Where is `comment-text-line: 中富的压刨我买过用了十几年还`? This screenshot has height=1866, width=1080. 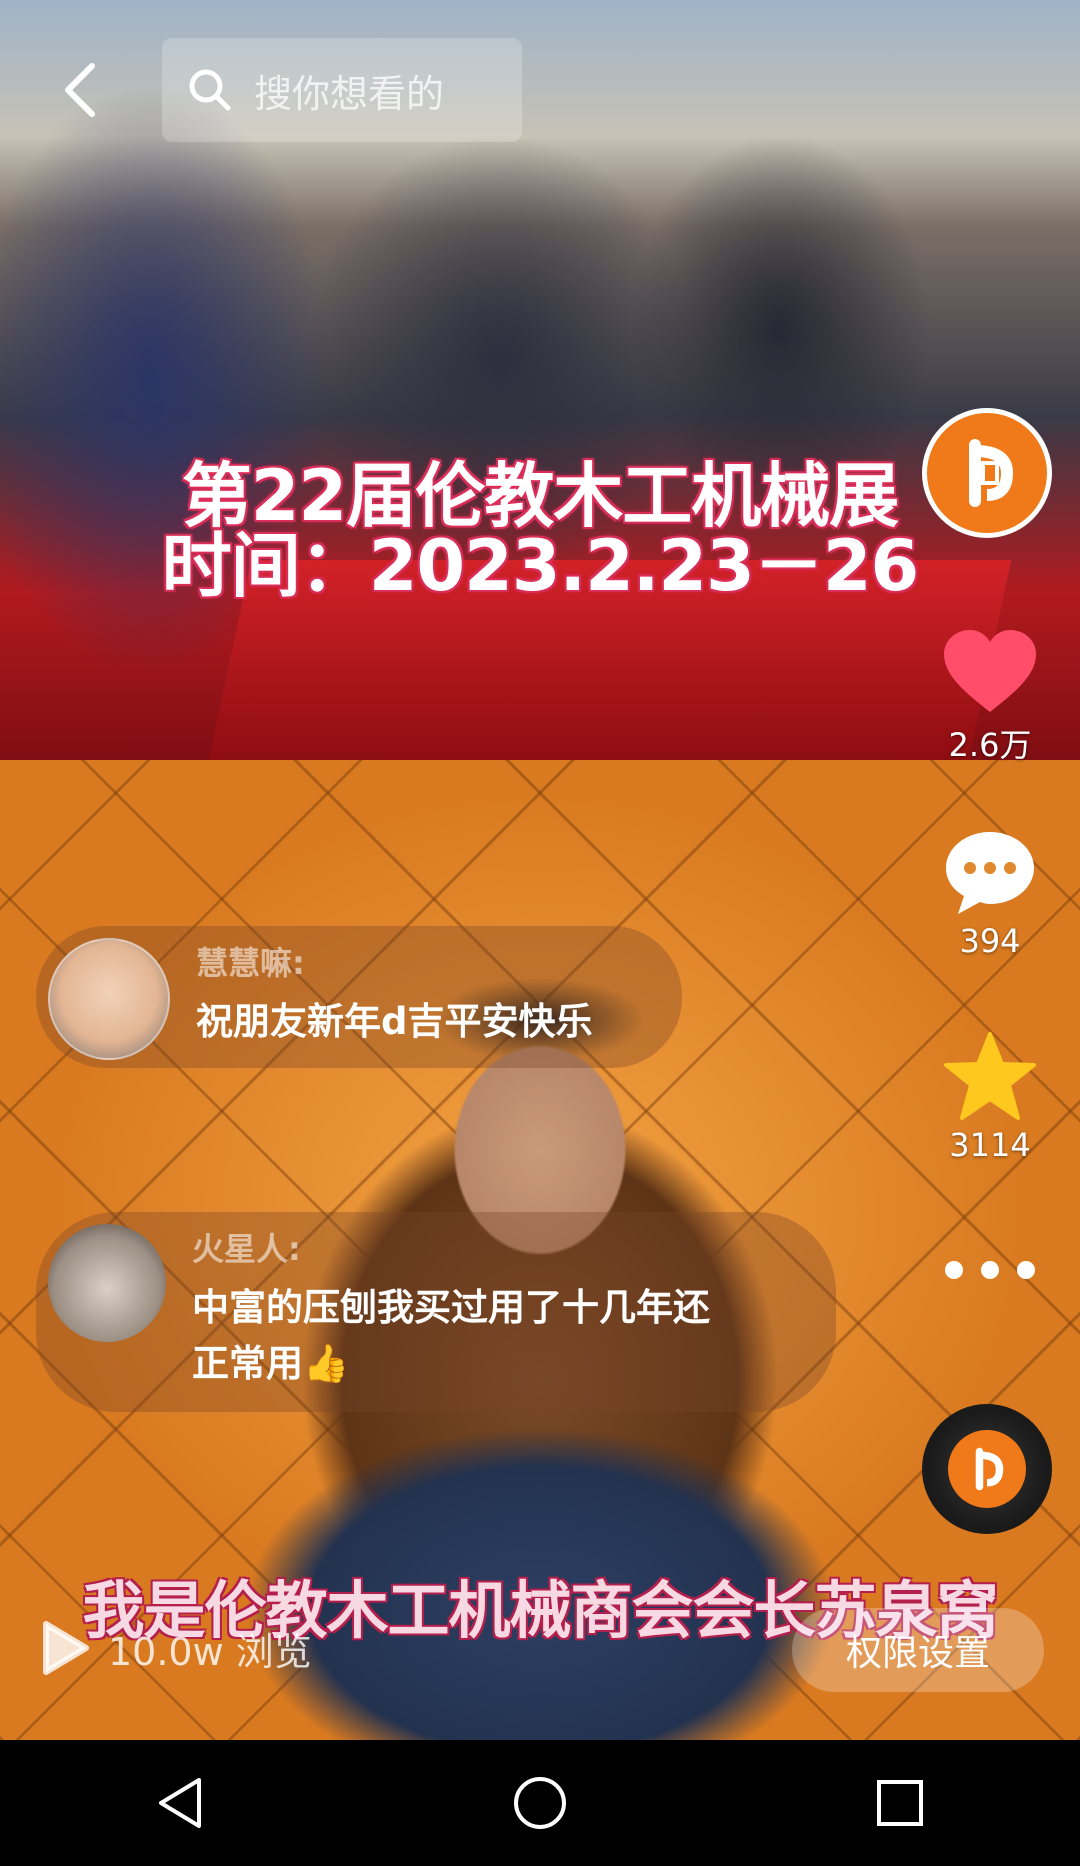 comment-text-line: 中富的压刨我买过用了十几年还 is located at coordinates (451, 1307).